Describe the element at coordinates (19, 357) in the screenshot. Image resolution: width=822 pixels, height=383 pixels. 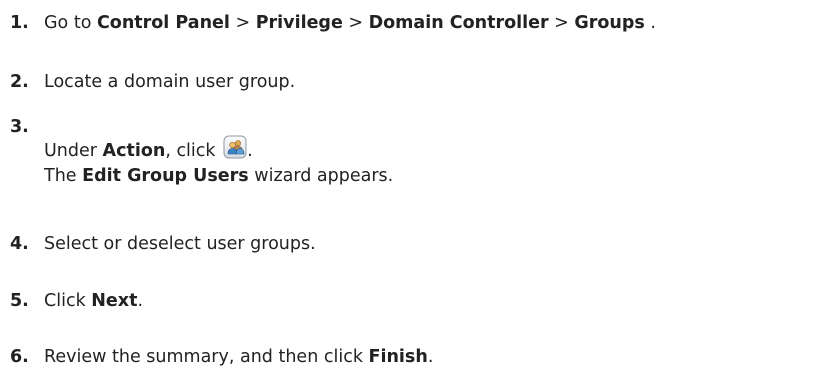
I see `step-number: 6.` at that location.